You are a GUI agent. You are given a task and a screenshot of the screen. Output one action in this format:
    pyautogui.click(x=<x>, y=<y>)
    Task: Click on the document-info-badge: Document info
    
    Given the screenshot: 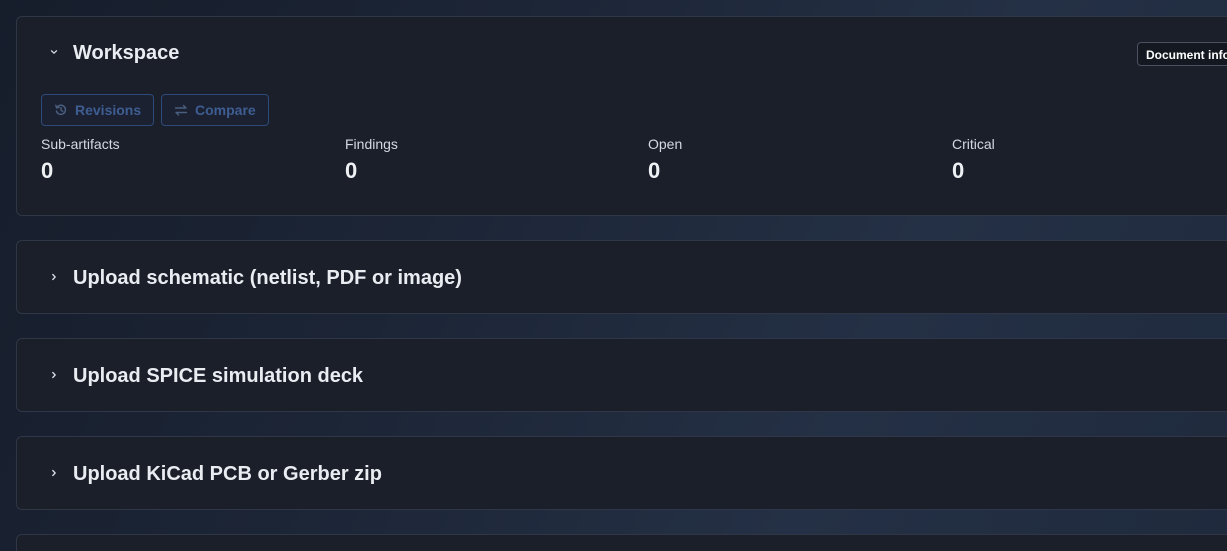 What is the action you would take?
    pyautogui.click(x=1182, y=54)
    